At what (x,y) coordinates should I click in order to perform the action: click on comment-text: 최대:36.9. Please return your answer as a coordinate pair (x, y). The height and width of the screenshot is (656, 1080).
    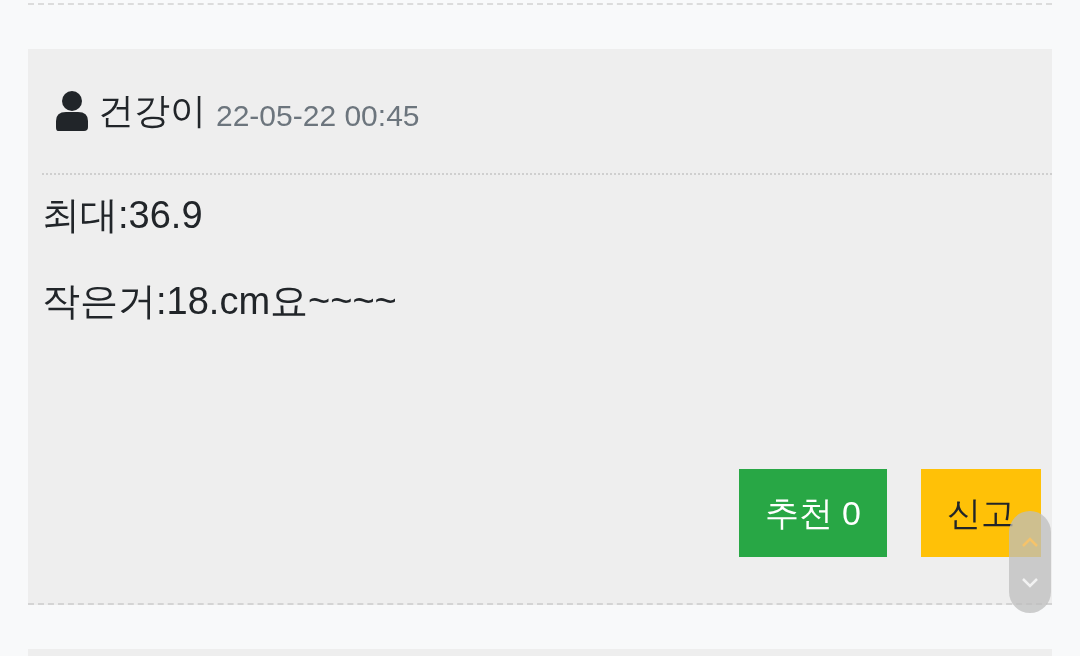
    Looking at the image, I should click on (123, 215).